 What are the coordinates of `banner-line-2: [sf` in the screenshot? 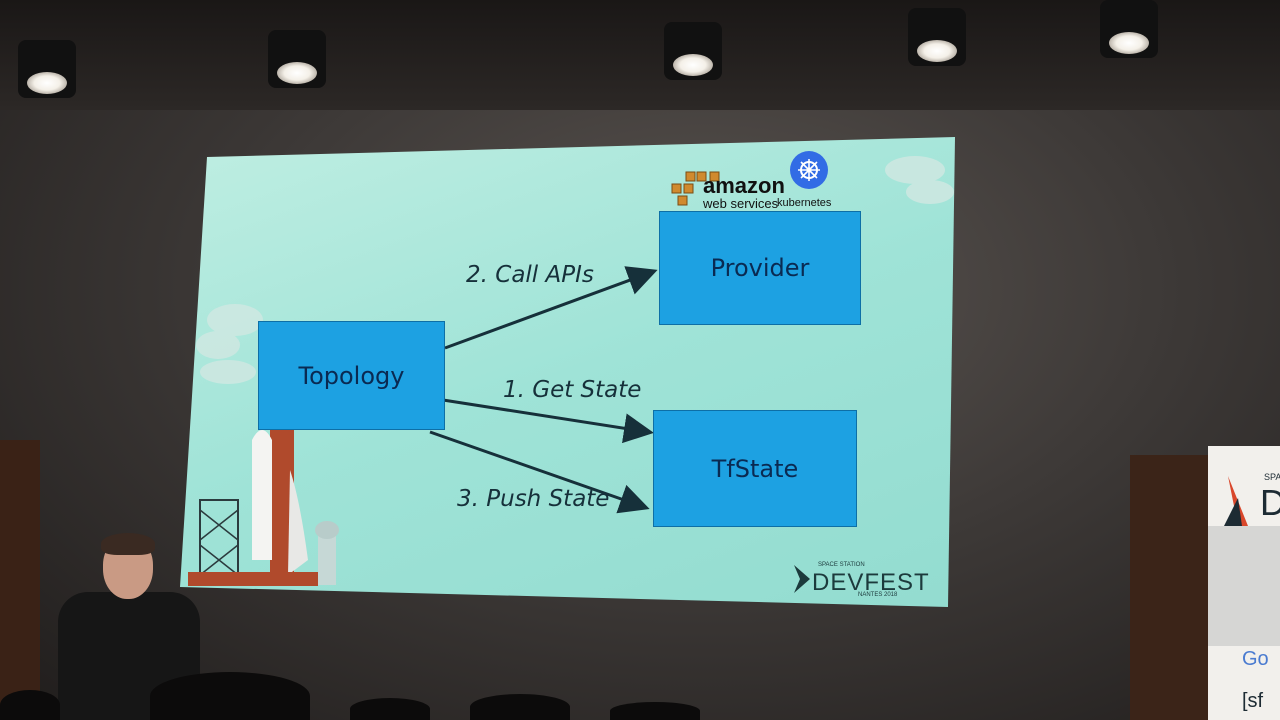 It's located at (1253, 701).